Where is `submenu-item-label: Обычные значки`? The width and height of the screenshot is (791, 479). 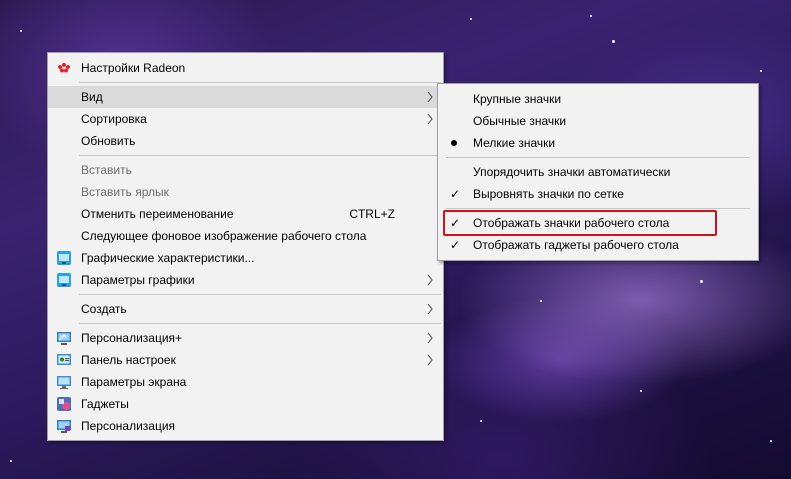
submenu-item-label: Обычные значки is located at coordinates (520, 121).